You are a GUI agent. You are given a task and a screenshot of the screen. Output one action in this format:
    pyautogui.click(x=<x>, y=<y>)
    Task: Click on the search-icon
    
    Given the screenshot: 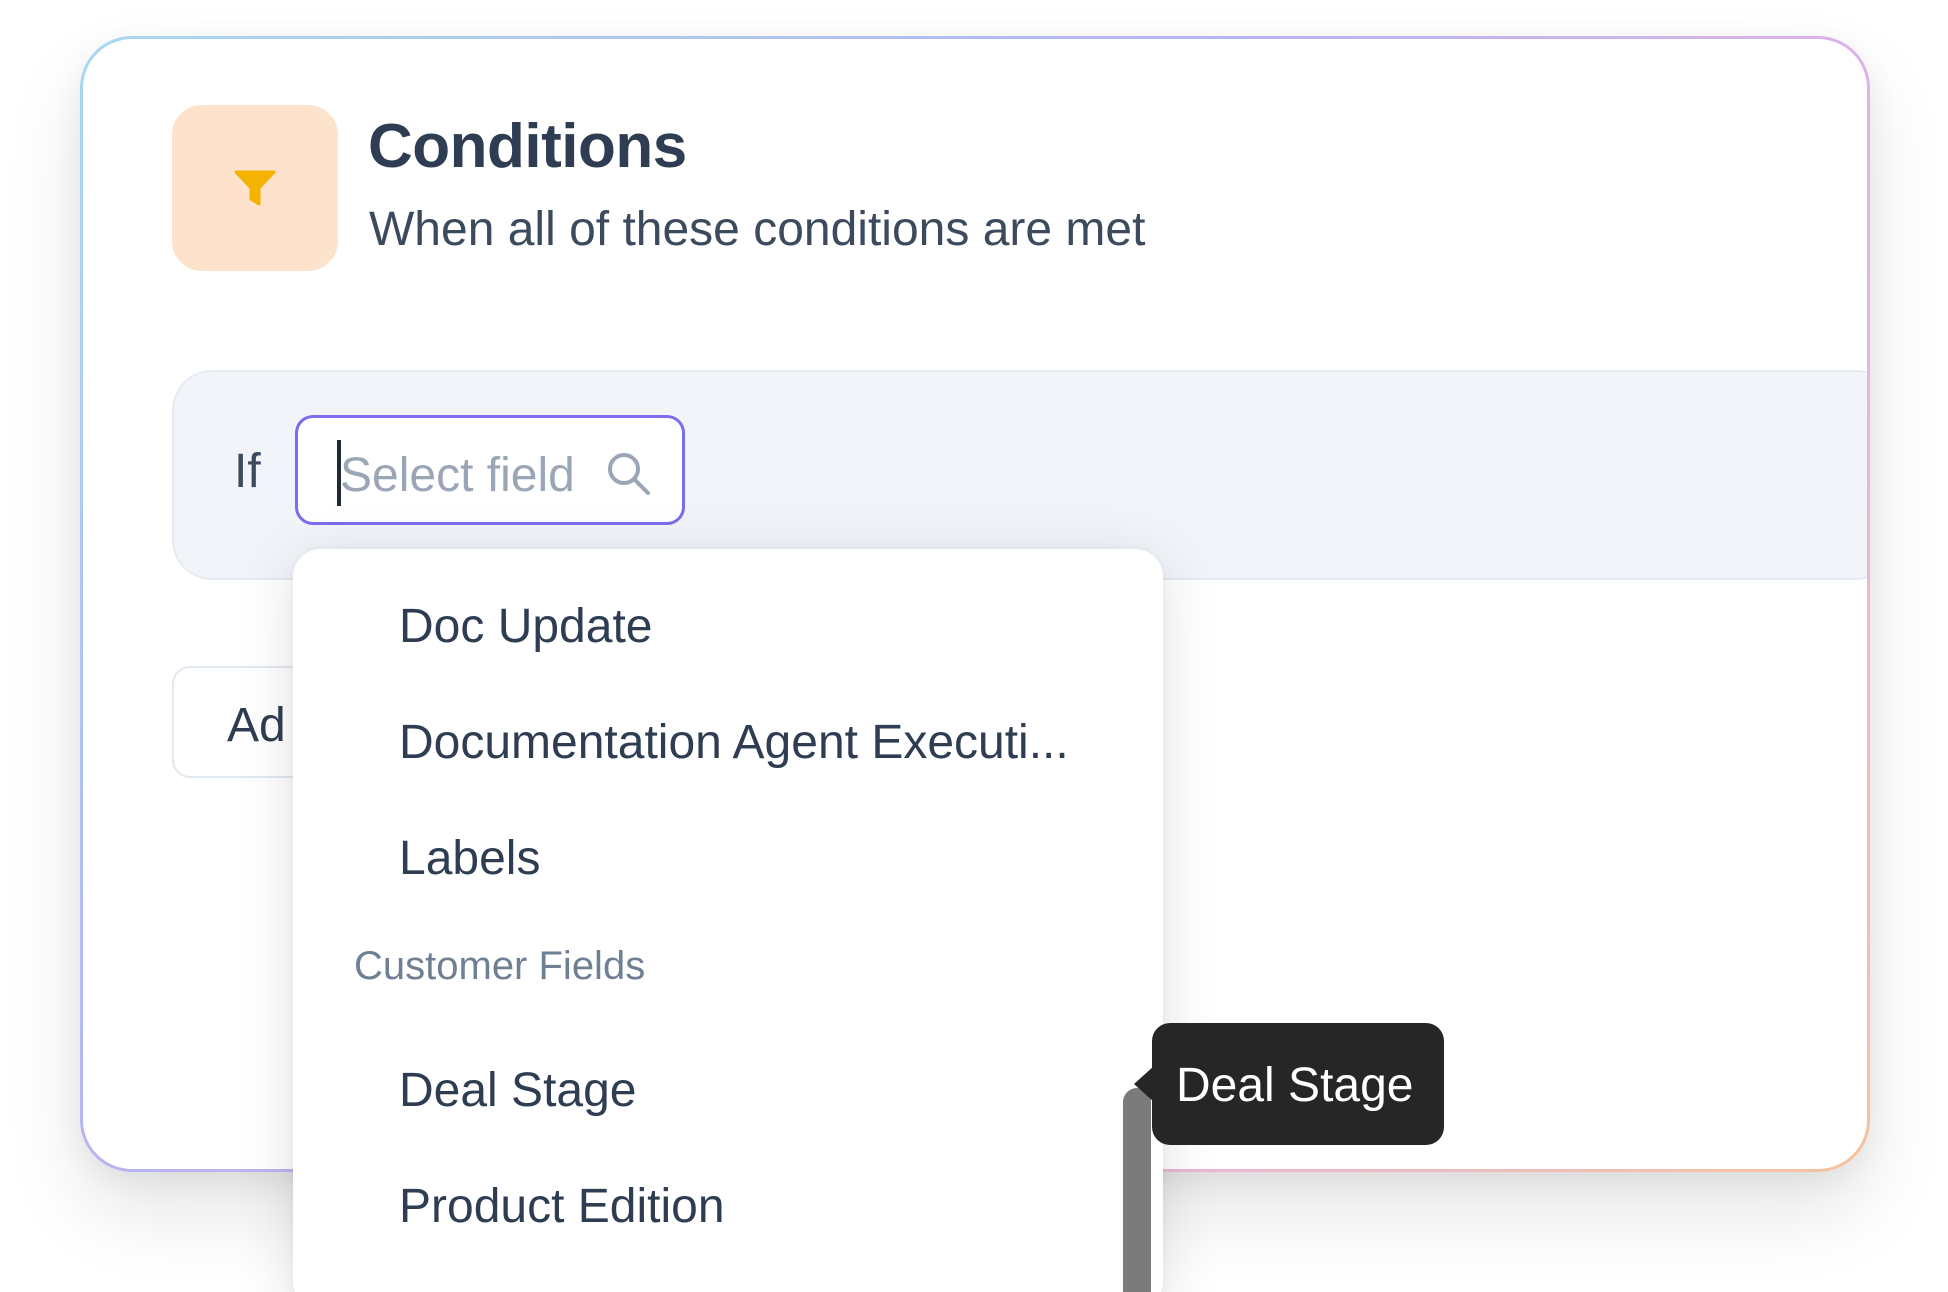 What is the action you would take?
    pyautogui.click(x=629, y=474)
    